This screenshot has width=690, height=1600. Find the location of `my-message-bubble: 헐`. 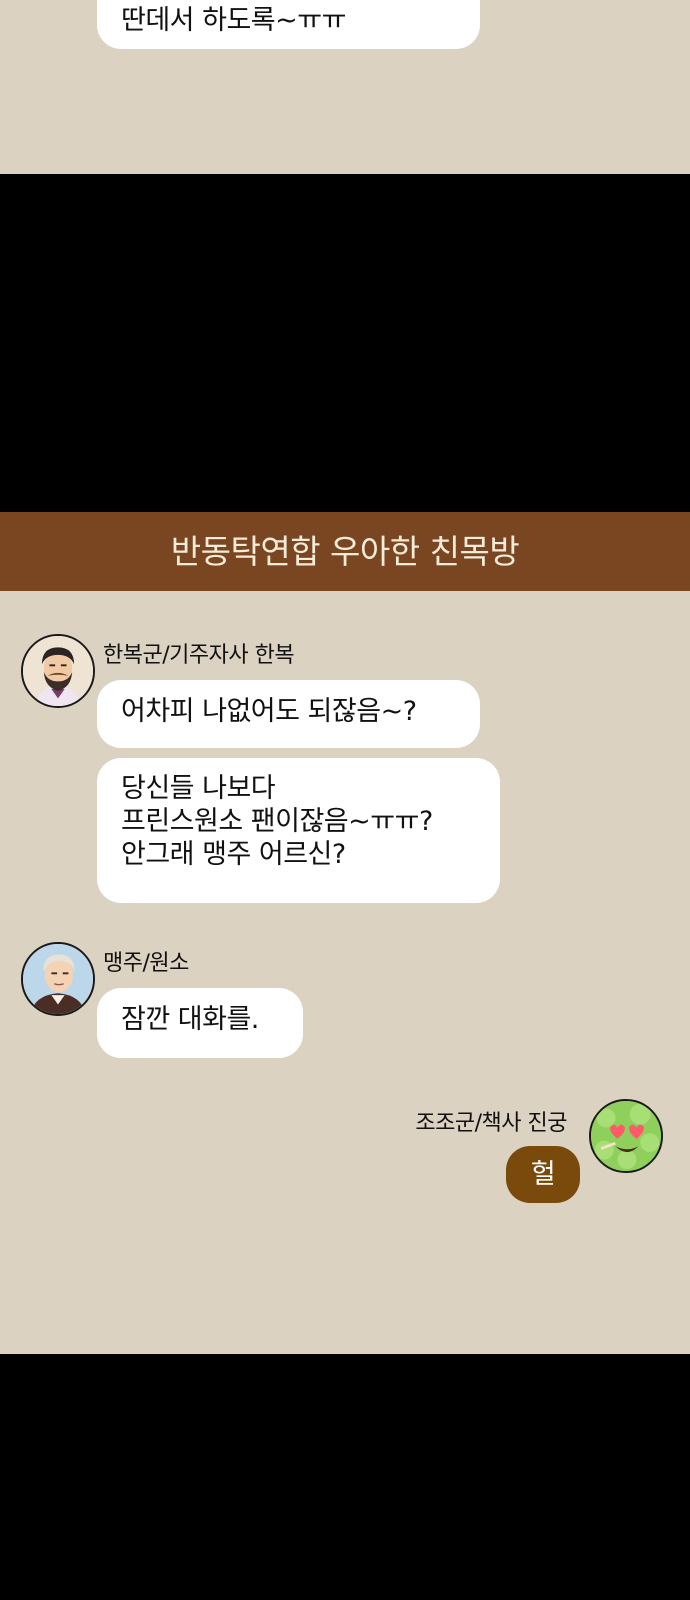

my-message-bubble: 헐 is located at coordinates (543, 1174).